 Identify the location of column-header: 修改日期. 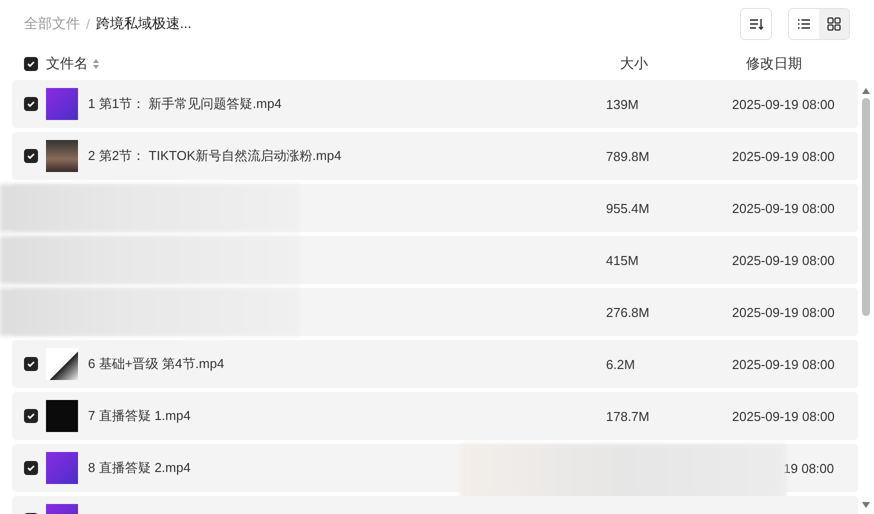
(774, 64).